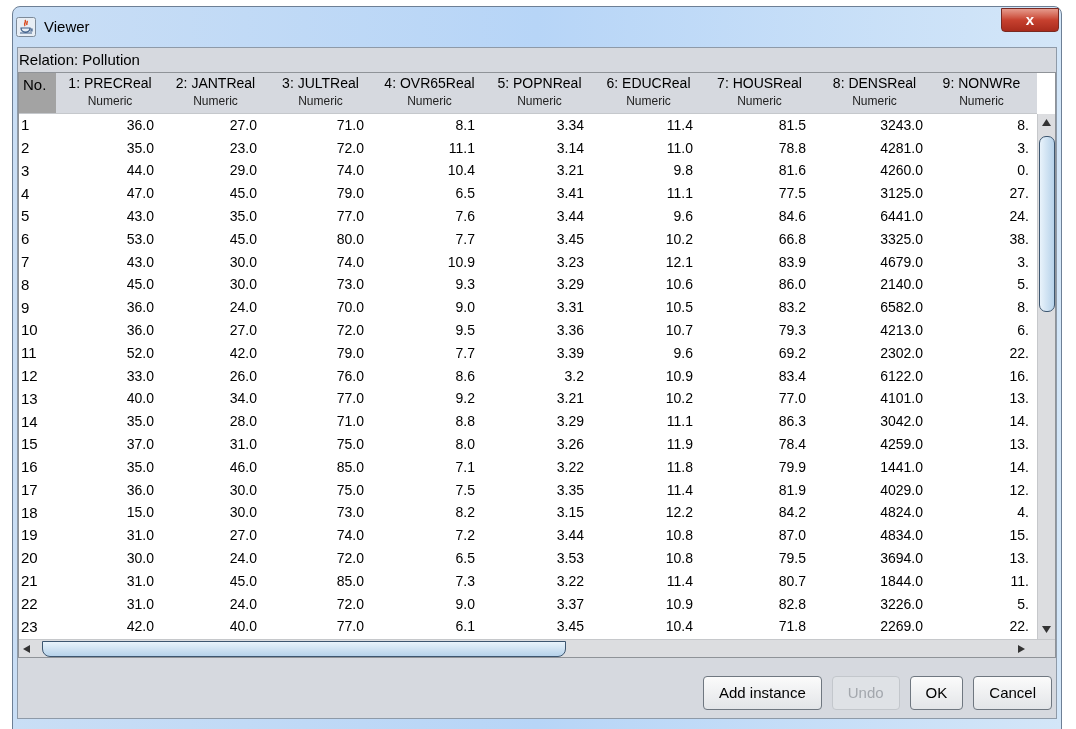 The height and width of the screenshot is (729, 1076). I want to click on table-cell-text: 82.8, so click(792, 604).